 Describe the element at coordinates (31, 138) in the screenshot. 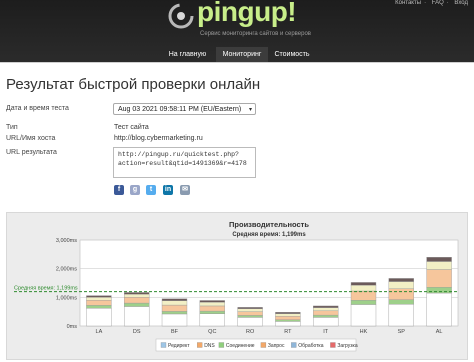

I see `host-label: URL/Имя хоста` at that location.